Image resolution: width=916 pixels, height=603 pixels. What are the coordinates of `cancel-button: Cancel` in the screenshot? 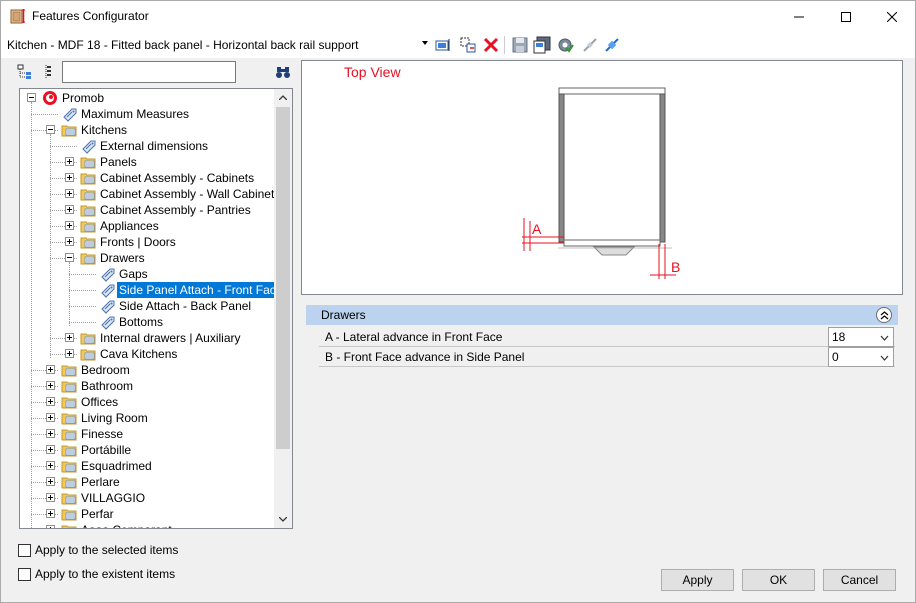 It's located at (859, 580).